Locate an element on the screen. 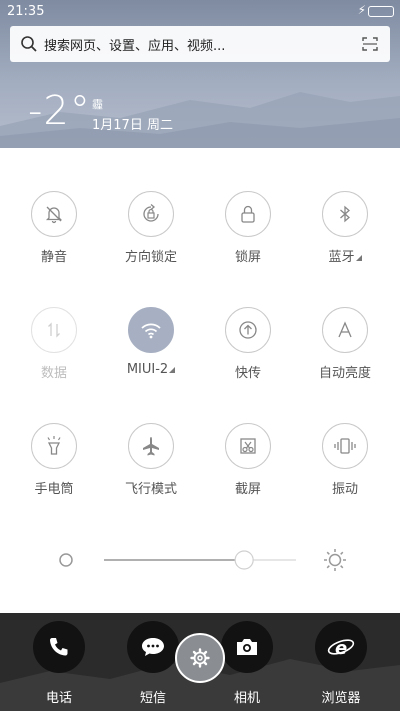  vibrate-icon is located at coordinates (345, 446).